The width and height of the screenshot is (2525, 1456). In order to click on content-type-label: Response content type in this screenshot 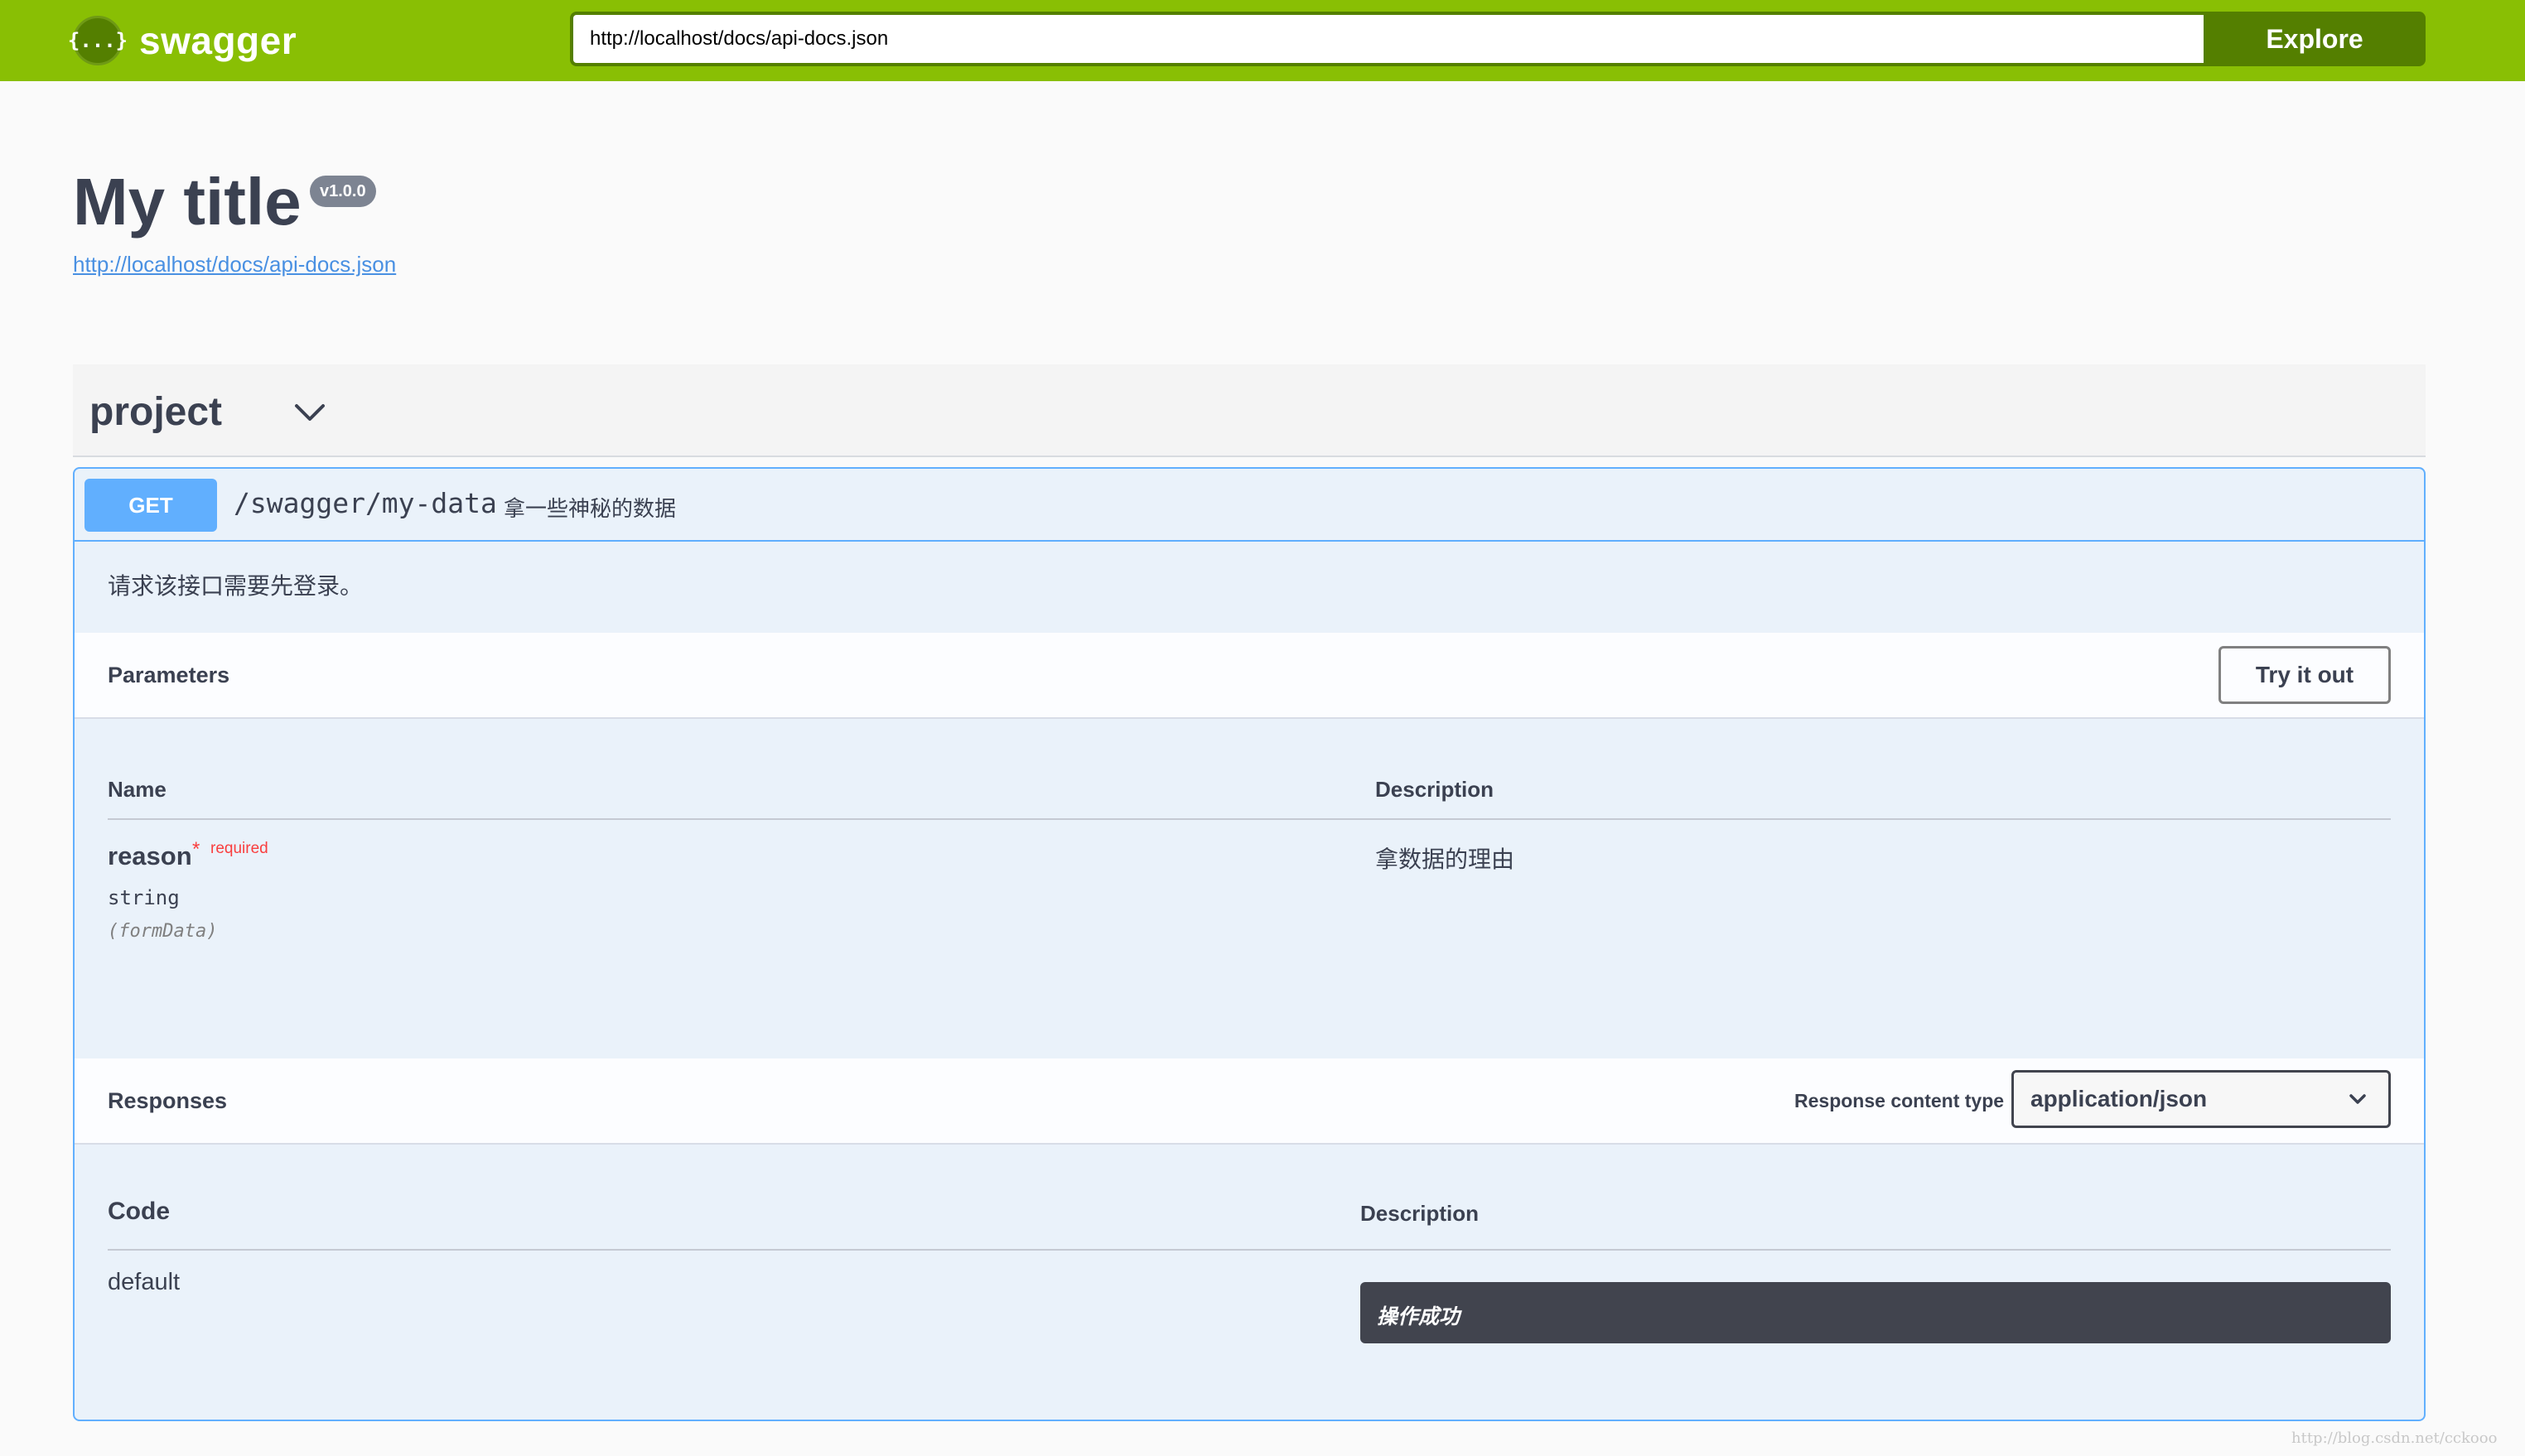, I will do `click(1900, 1100)`.